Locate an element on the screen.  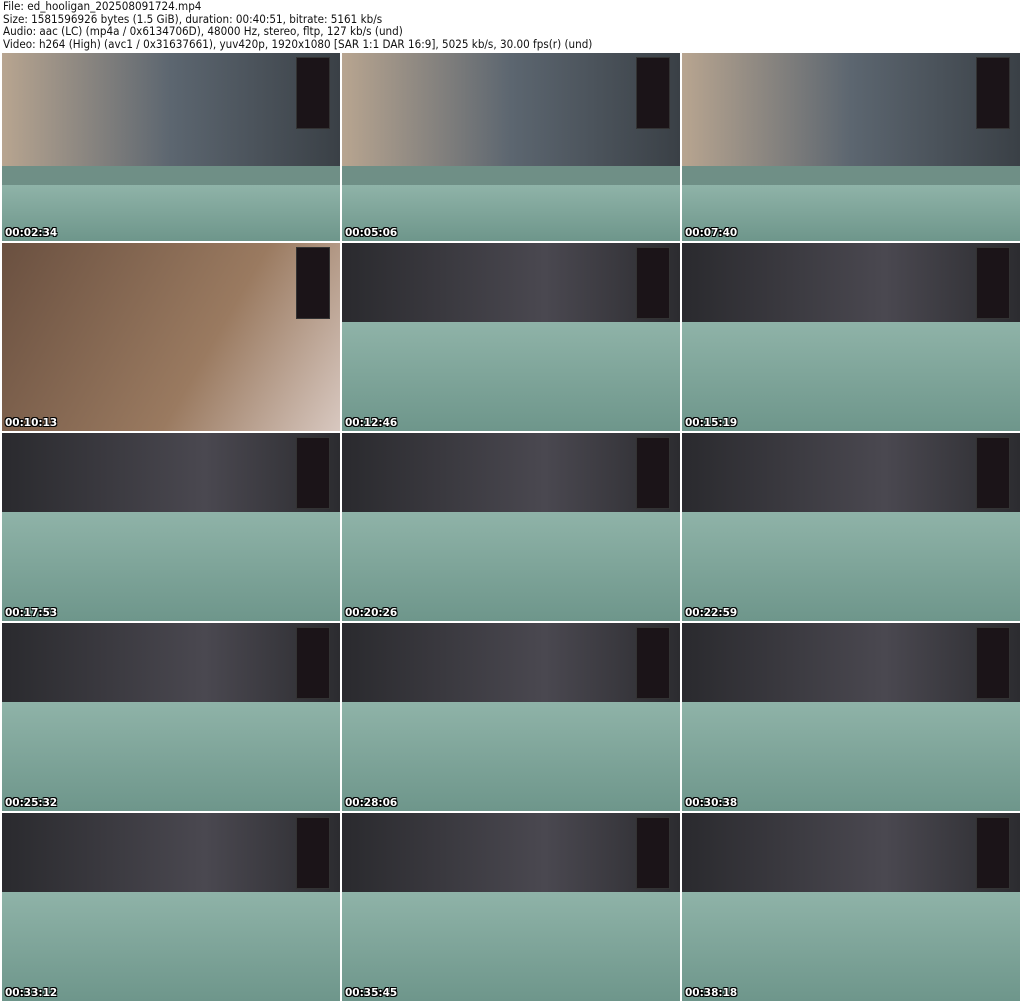
video-thumbnail: 00:15:19 is located at coordinates (851, 337).